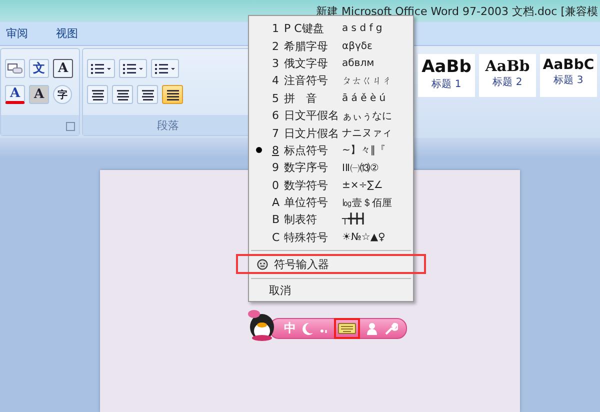  Describe the element at coordinates (331, 185) in the screenshot. I see `menu-item: 0 数学符号 ±×÷∑∠` at that location.